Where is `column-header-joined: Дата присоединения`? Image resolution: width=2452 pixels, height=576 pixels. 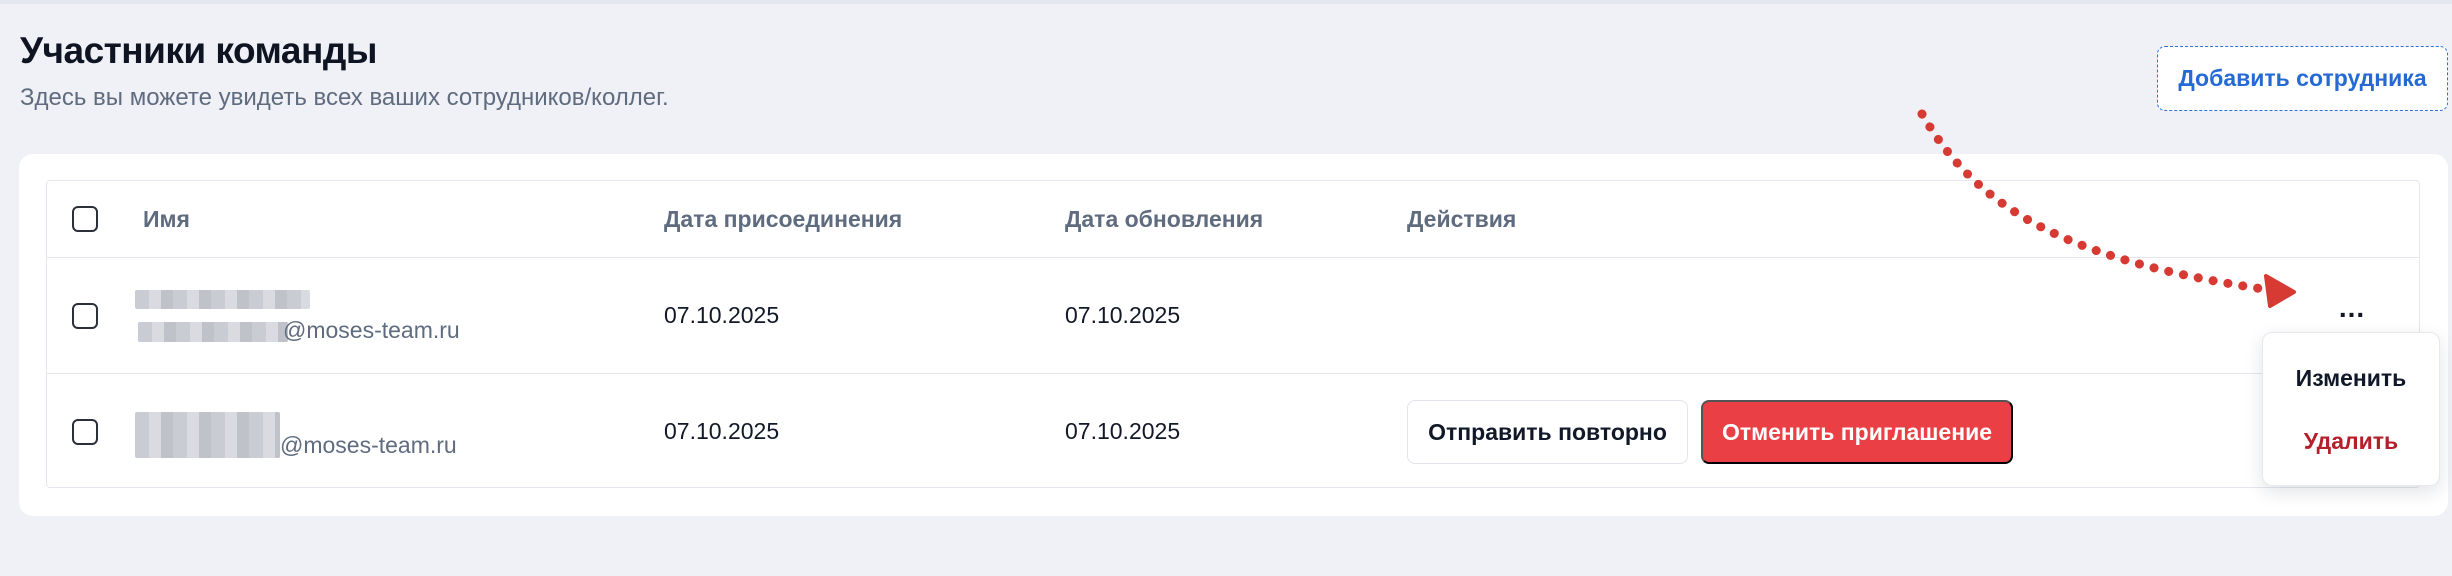 column-header-joined: Дата присоединения is located at coordinates (783, 219).